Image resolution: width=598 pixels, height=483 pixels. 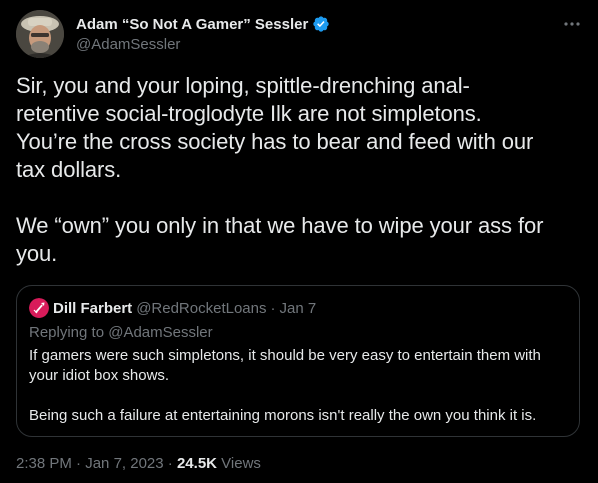 What do you see at coordinates (572, 24) in the screenshot?
I see `more-options-icon` at bounding box center [572, 24].